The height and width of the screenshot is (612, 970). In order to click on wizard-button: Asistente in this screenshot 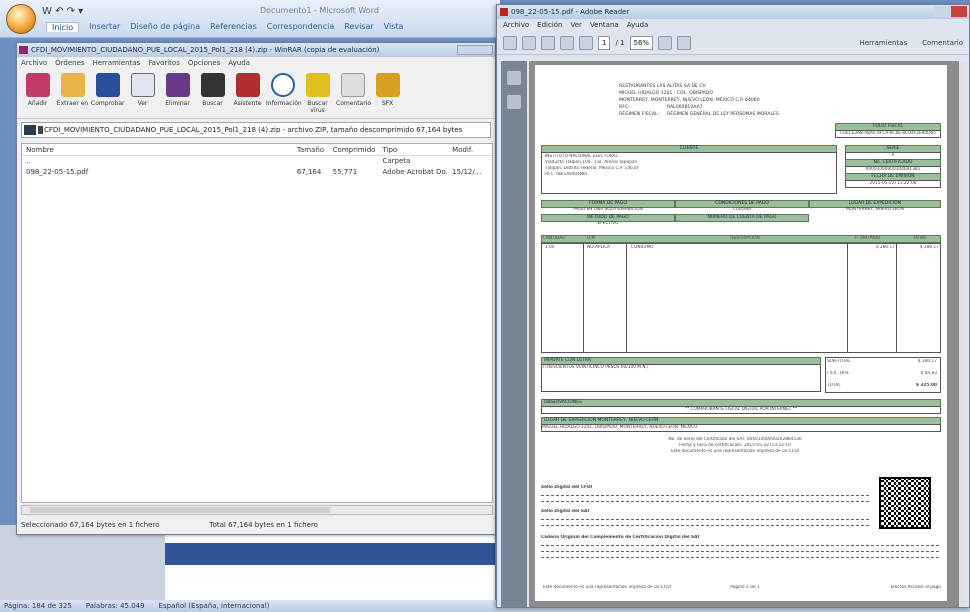, I will do `click(247, 95)`.